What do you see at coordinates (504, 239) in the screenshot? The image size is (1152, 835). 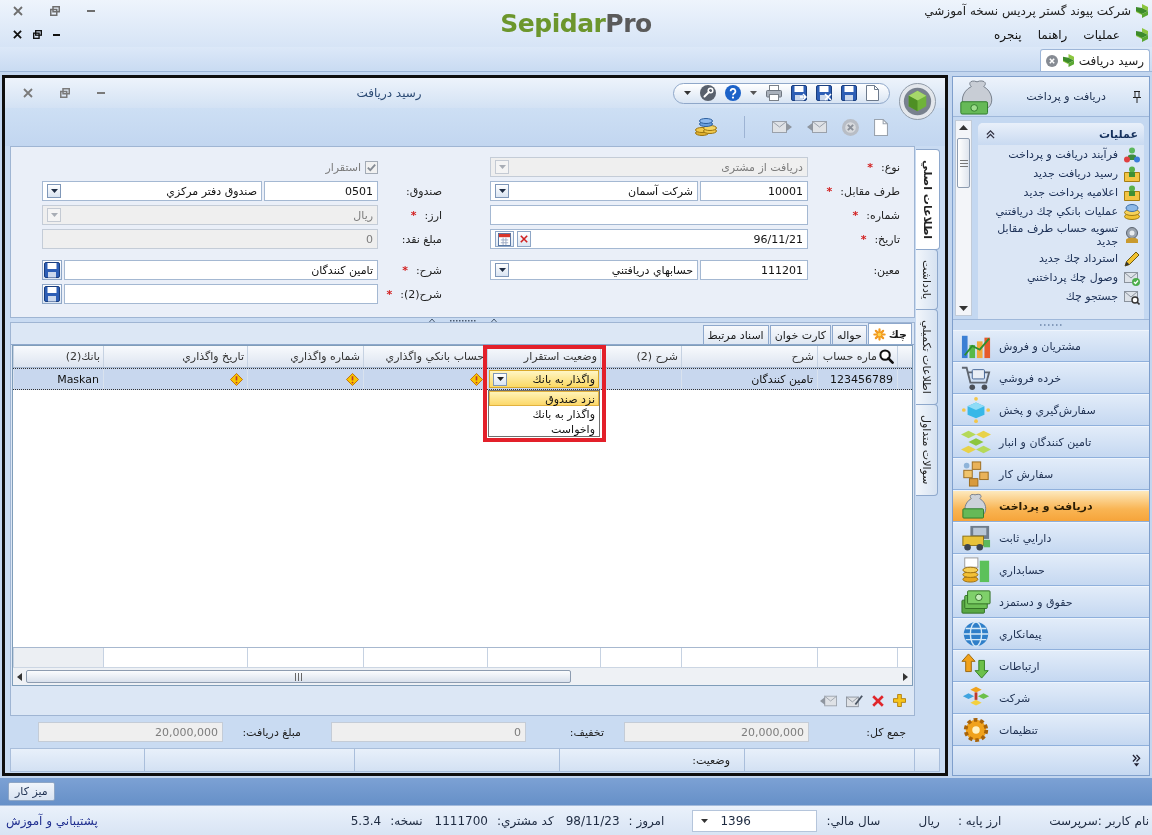 I see `calendar-button` at bounding box center [504, 239].